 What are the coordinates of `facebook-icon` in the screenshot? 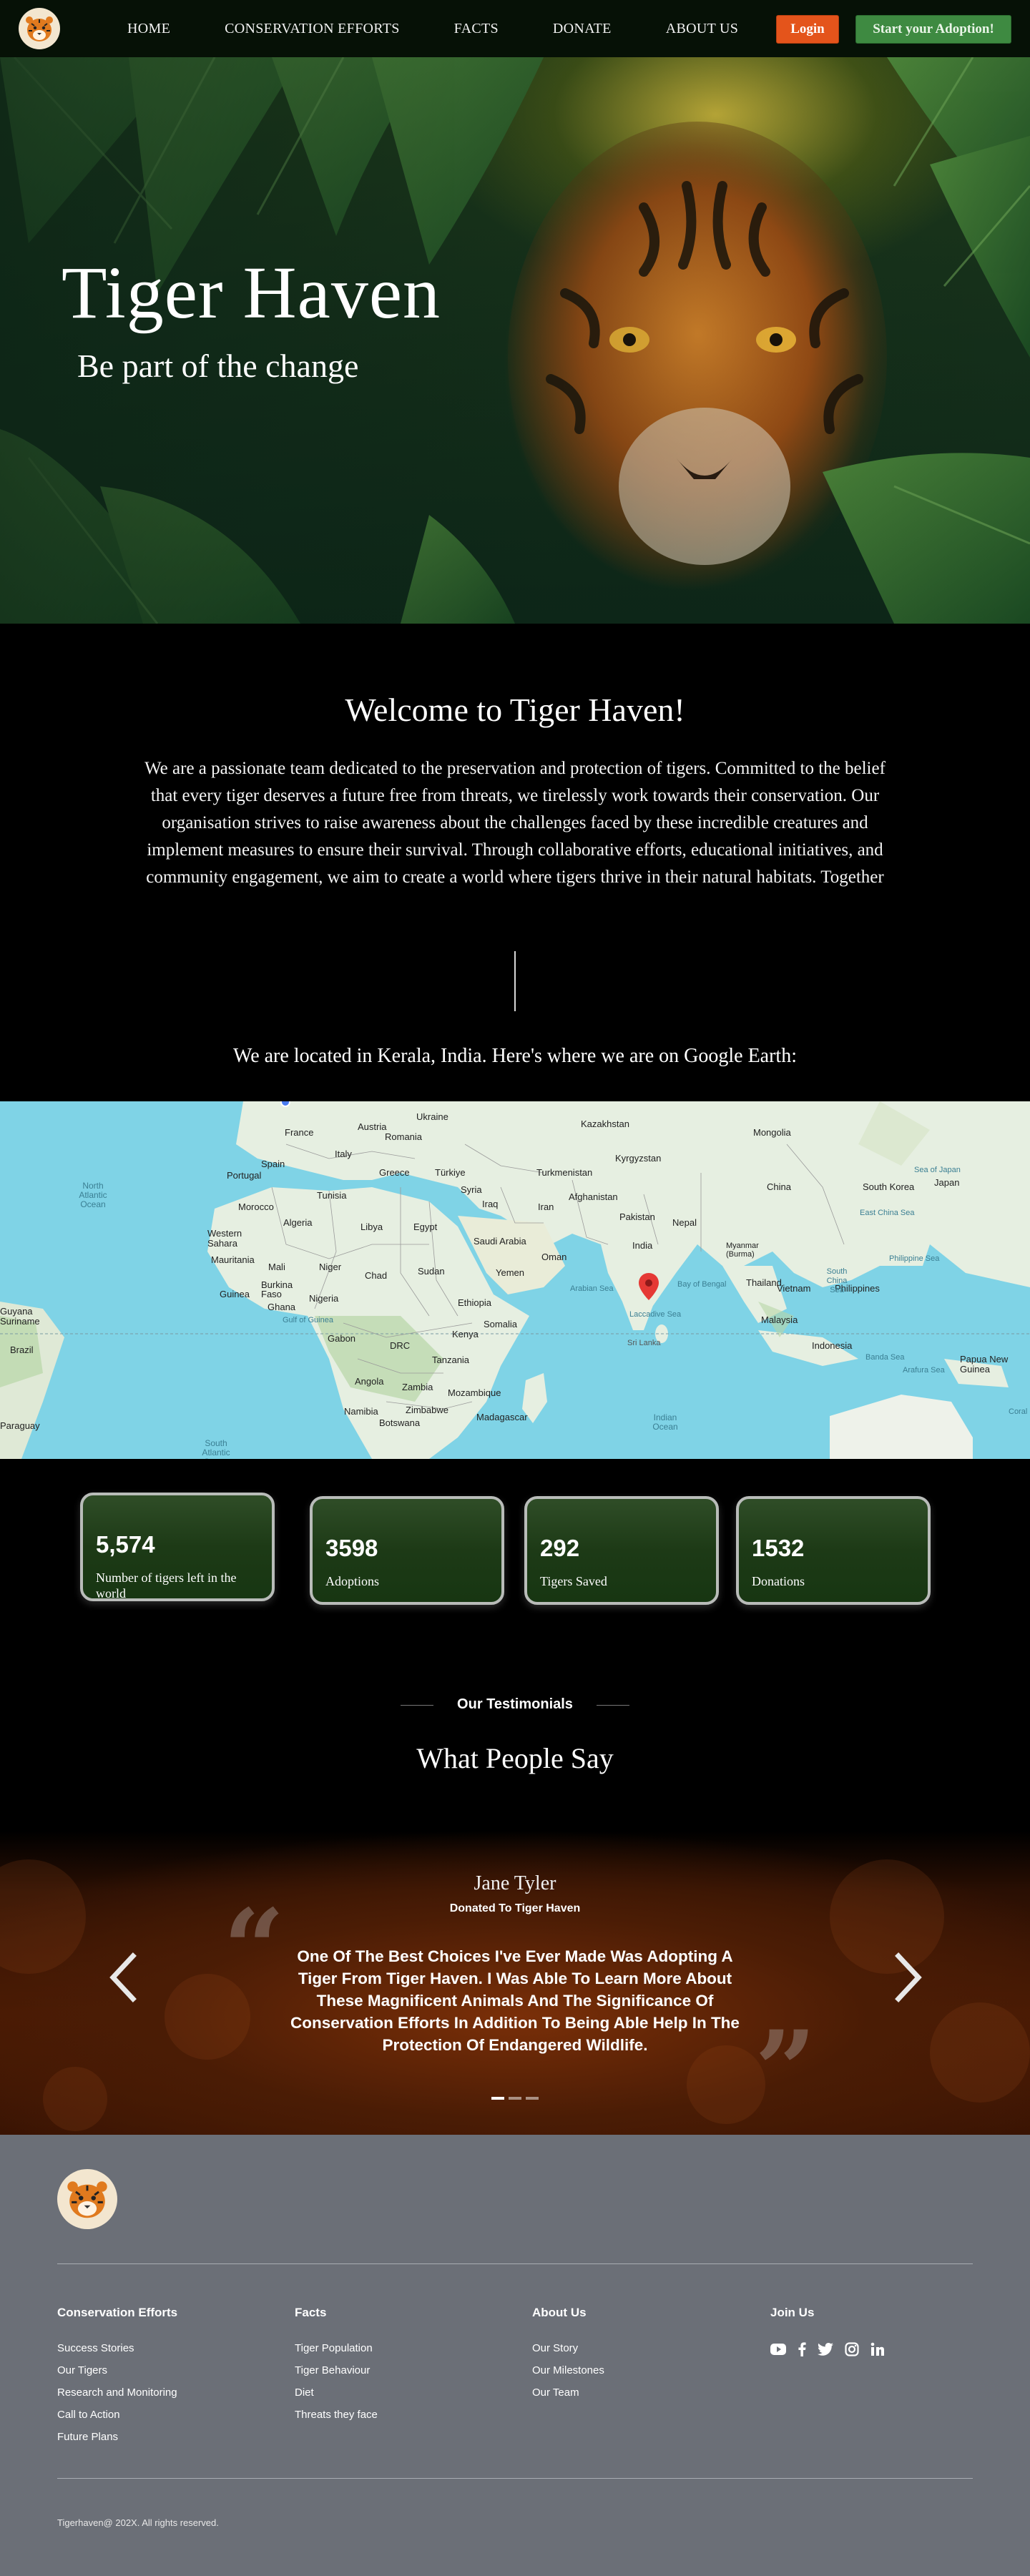 It's located at (802, 2351).